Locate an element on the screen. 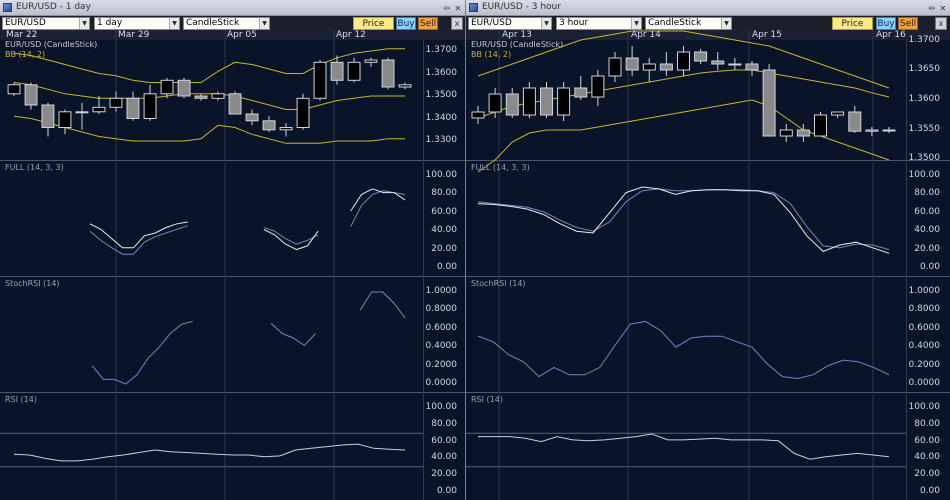  rsi-line is located at coordinates (684, 446).